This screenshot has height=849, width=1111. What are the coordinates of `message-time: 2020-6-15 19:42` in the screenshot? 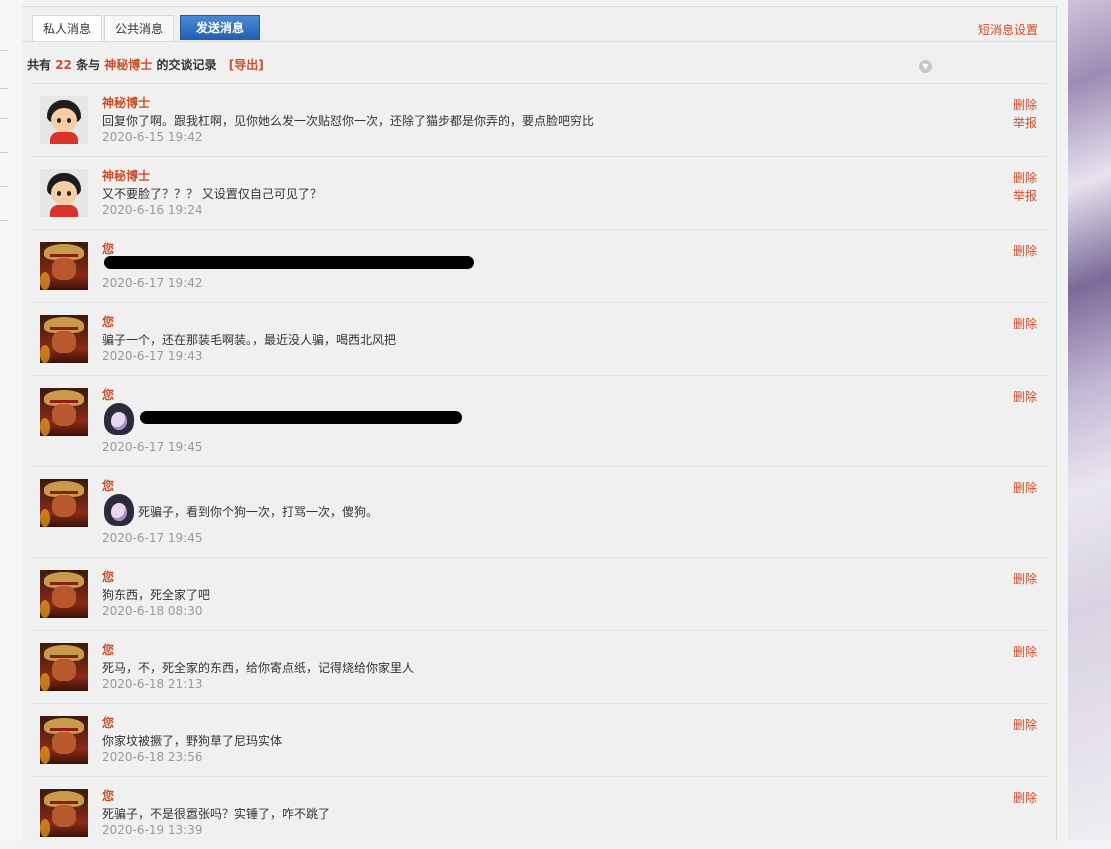 It's located at (152, 137).